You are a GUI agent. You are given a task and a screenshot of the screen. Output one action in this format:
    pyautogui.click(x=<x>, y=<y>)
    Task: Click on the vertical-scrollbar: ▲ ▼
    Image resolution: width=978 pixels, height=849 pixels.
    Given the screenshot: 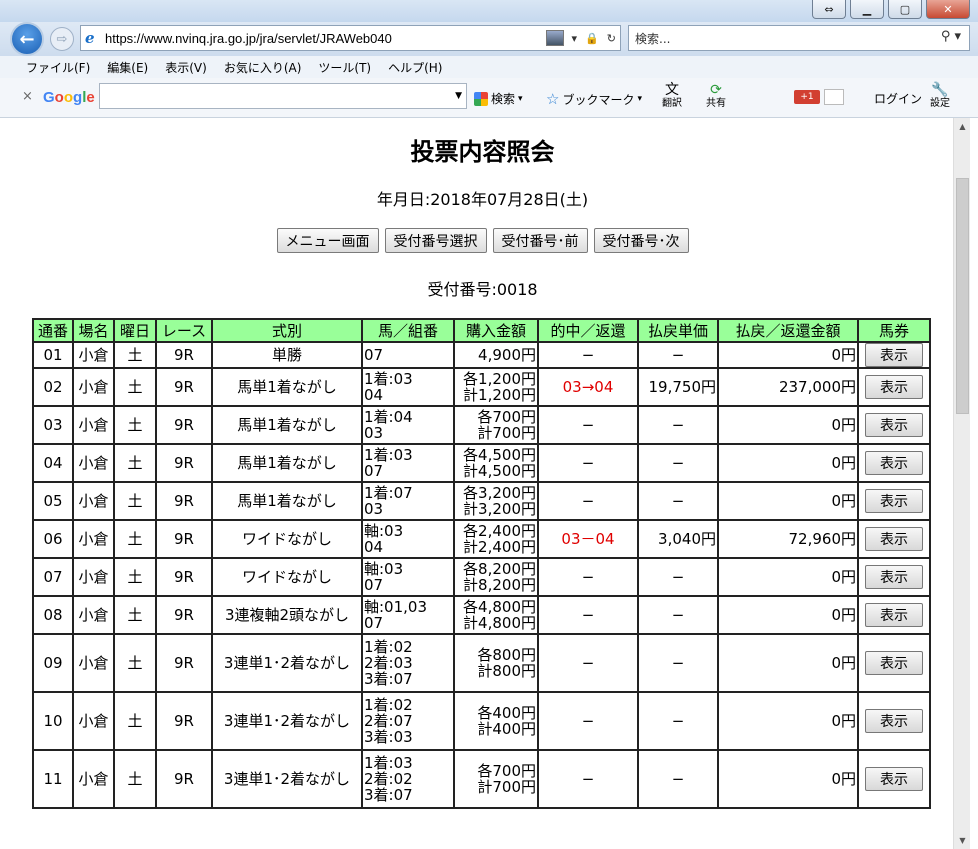 What is the action you would take?
    pyautogui.click(x=961, y=483)
    